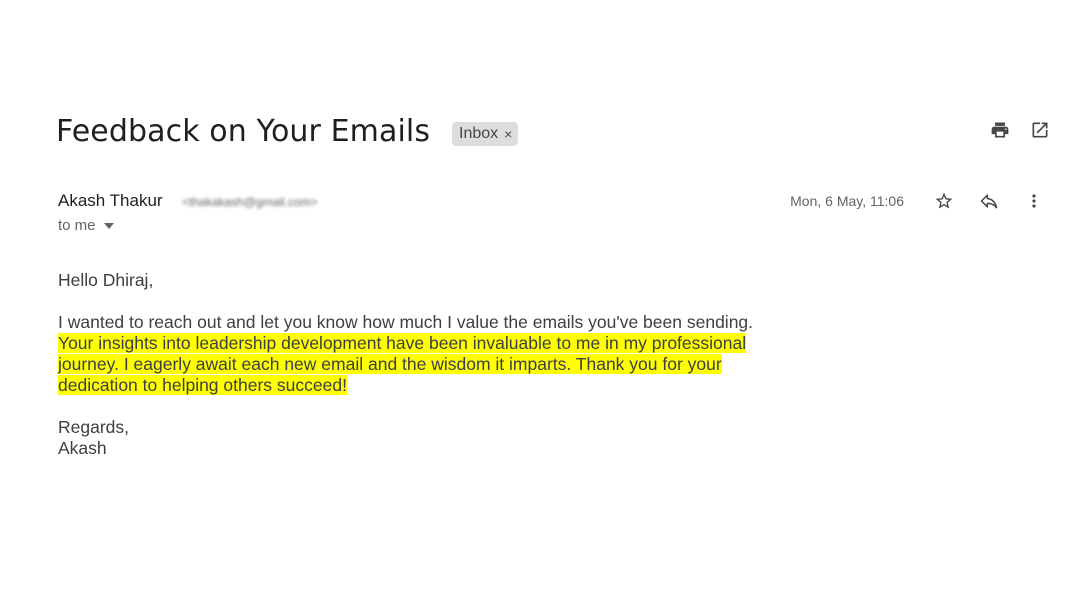  What do you see at coordinates (243, 131) in the screenshot?
I see `email-subject: Feedback on Your Emails` at bounding box center [243, 131].